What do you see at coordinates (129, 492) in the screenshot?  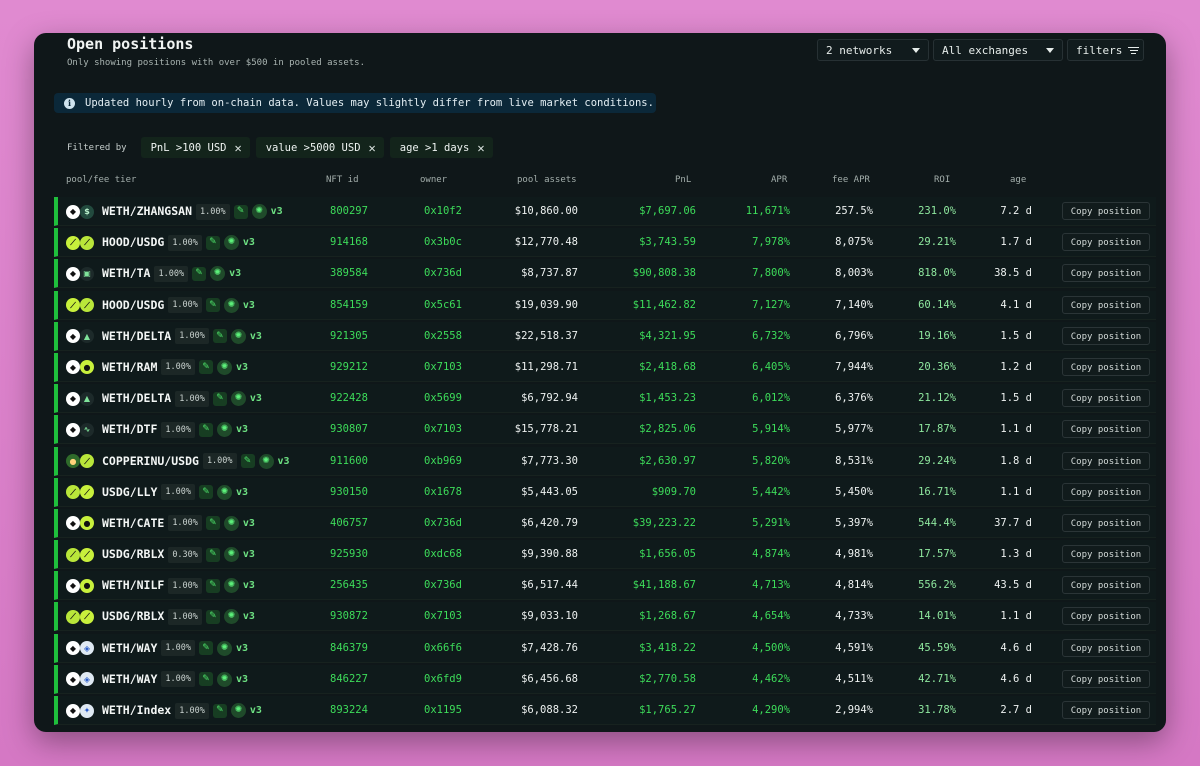 I see `pool-pair: USDG/LLY` at bounding box center [129, 492].